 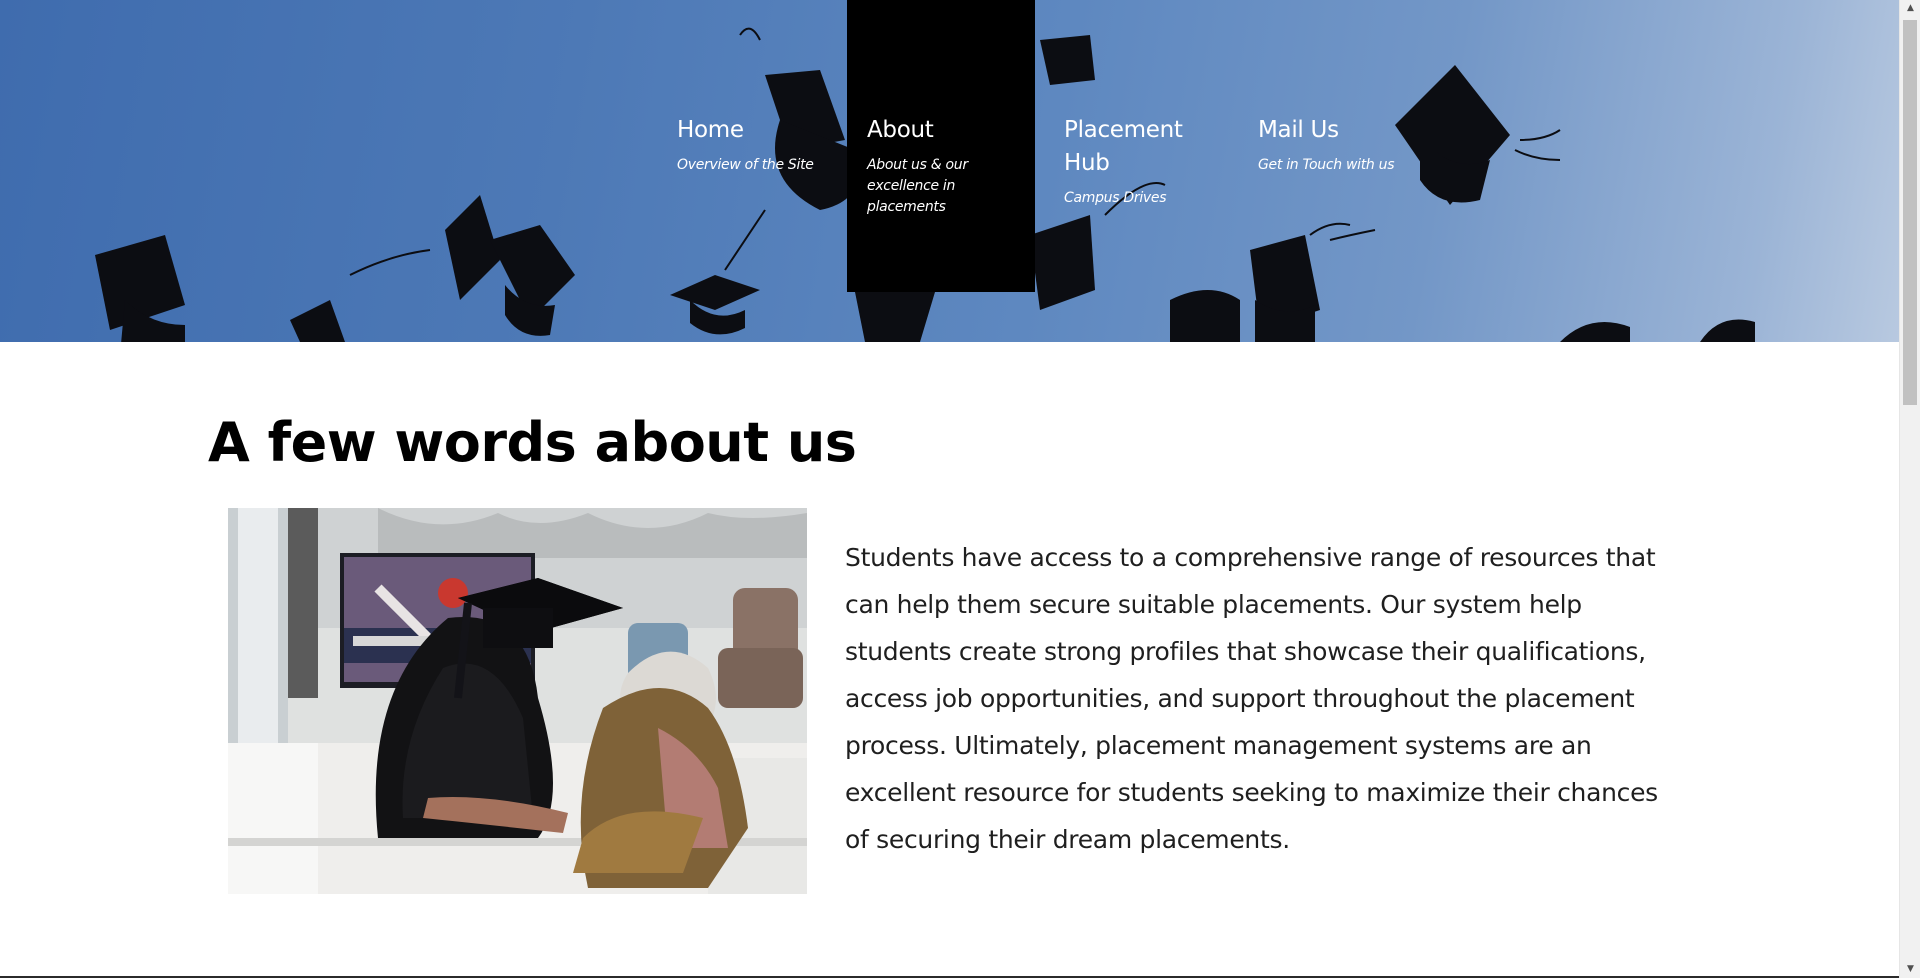 I want to click on nav-placement-hub-title: Placement Hub, so click(x=1134, y=147).